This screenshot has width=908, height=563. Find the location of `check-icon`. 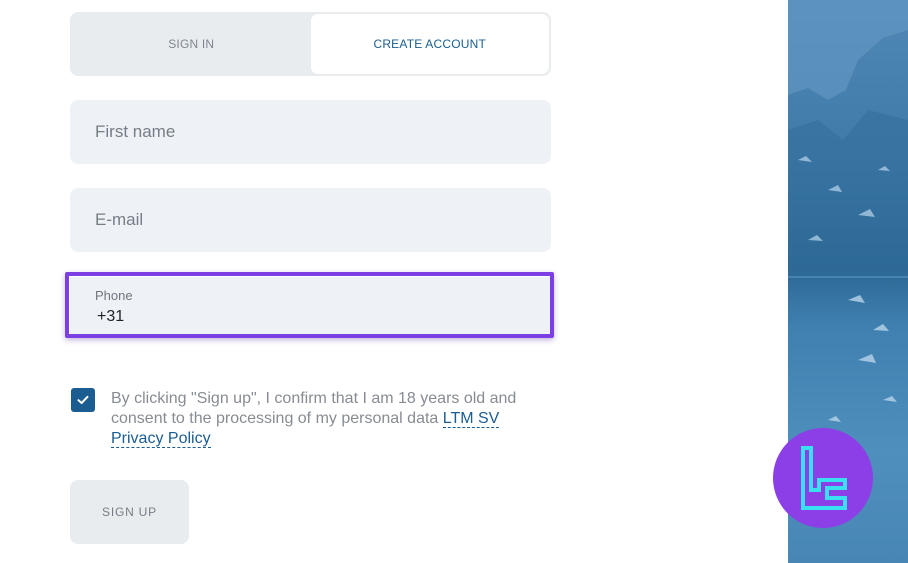

check-icon is located at coordinates (83, 399).